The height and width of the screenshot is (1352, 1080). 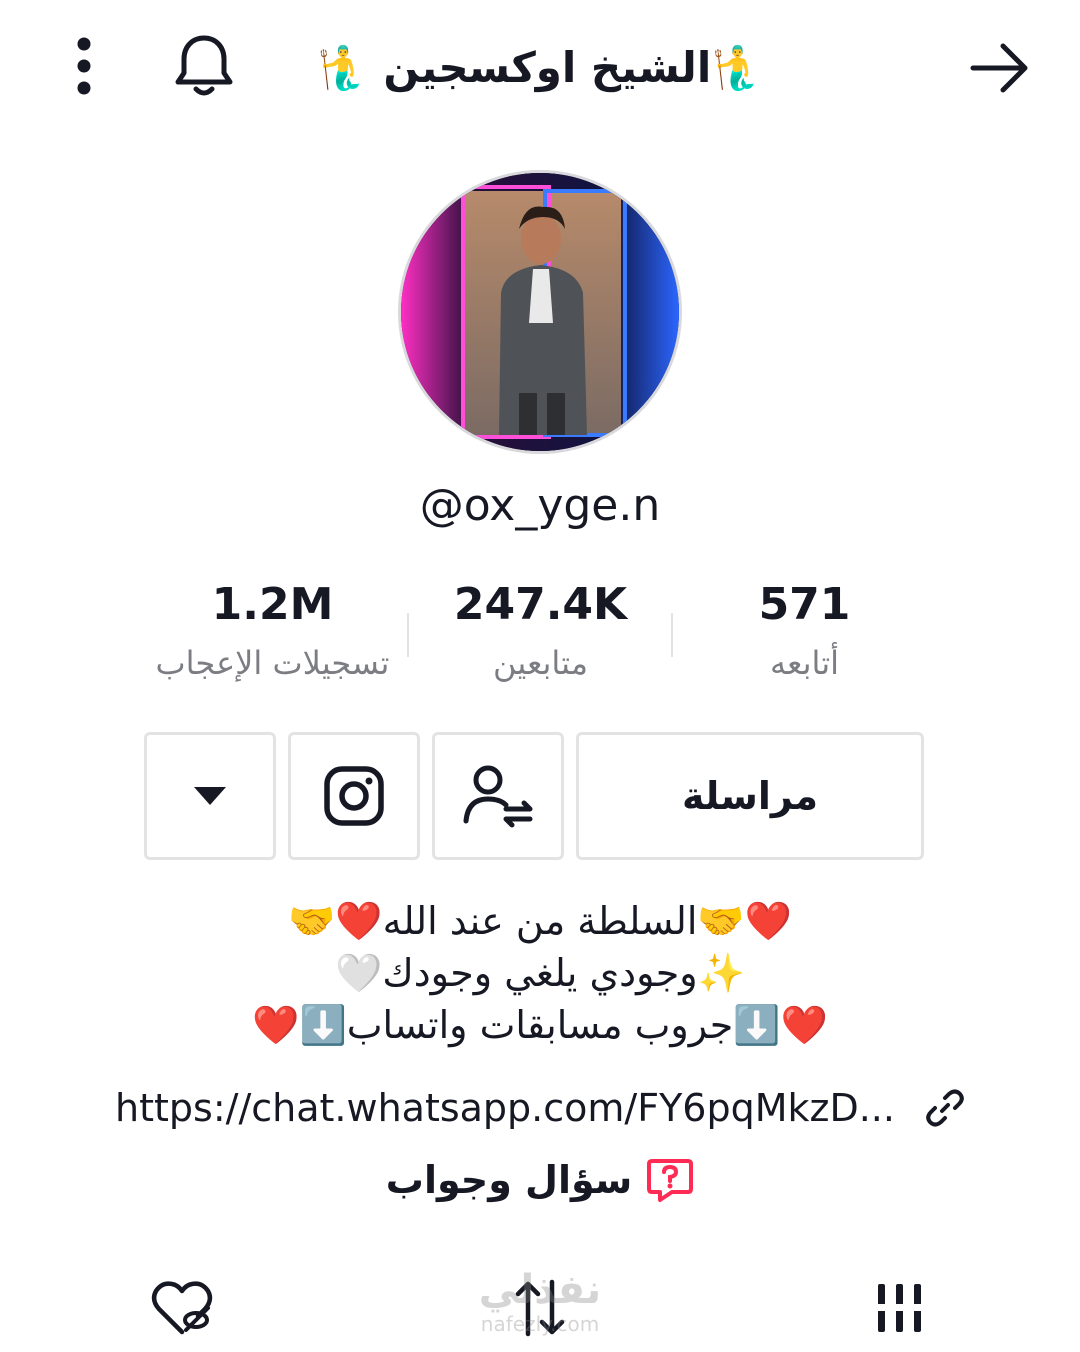 I want to click on watermark-arabic: نفذلي, so click(x=540, y=1290).